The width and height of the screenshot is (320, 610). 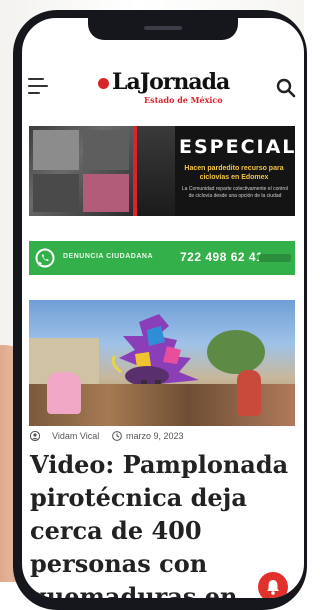 What do you see at coordinates (275, 258) in the screenshot?
I see `whatsapp-tag` at bounding box center [275, 258].